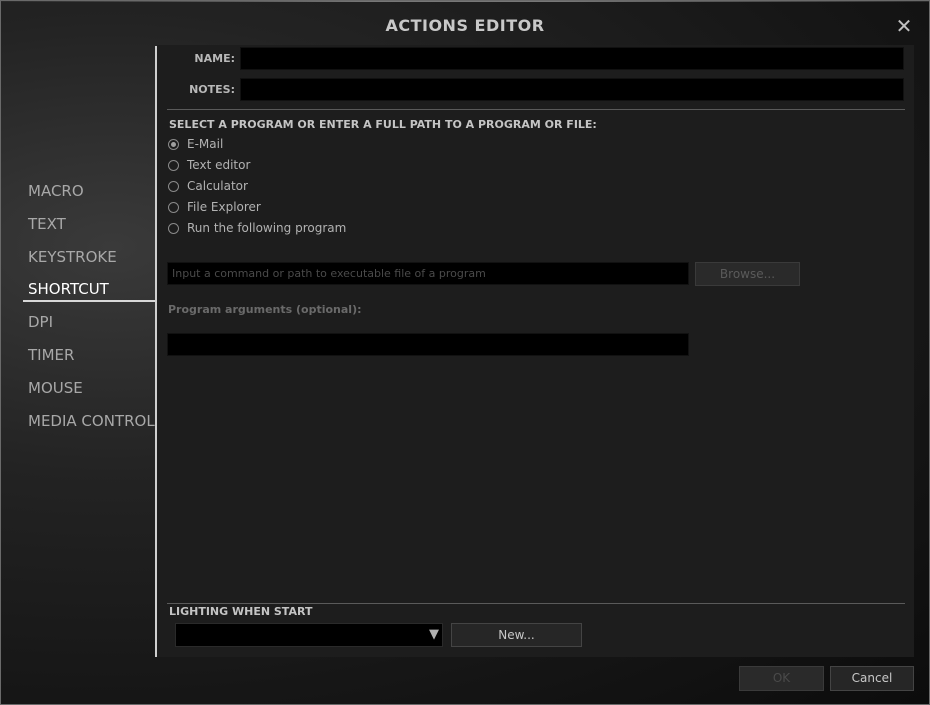 This screenshot has height=705, width=930. I want to click on cancel-button: Cancel, so click(872, 678).